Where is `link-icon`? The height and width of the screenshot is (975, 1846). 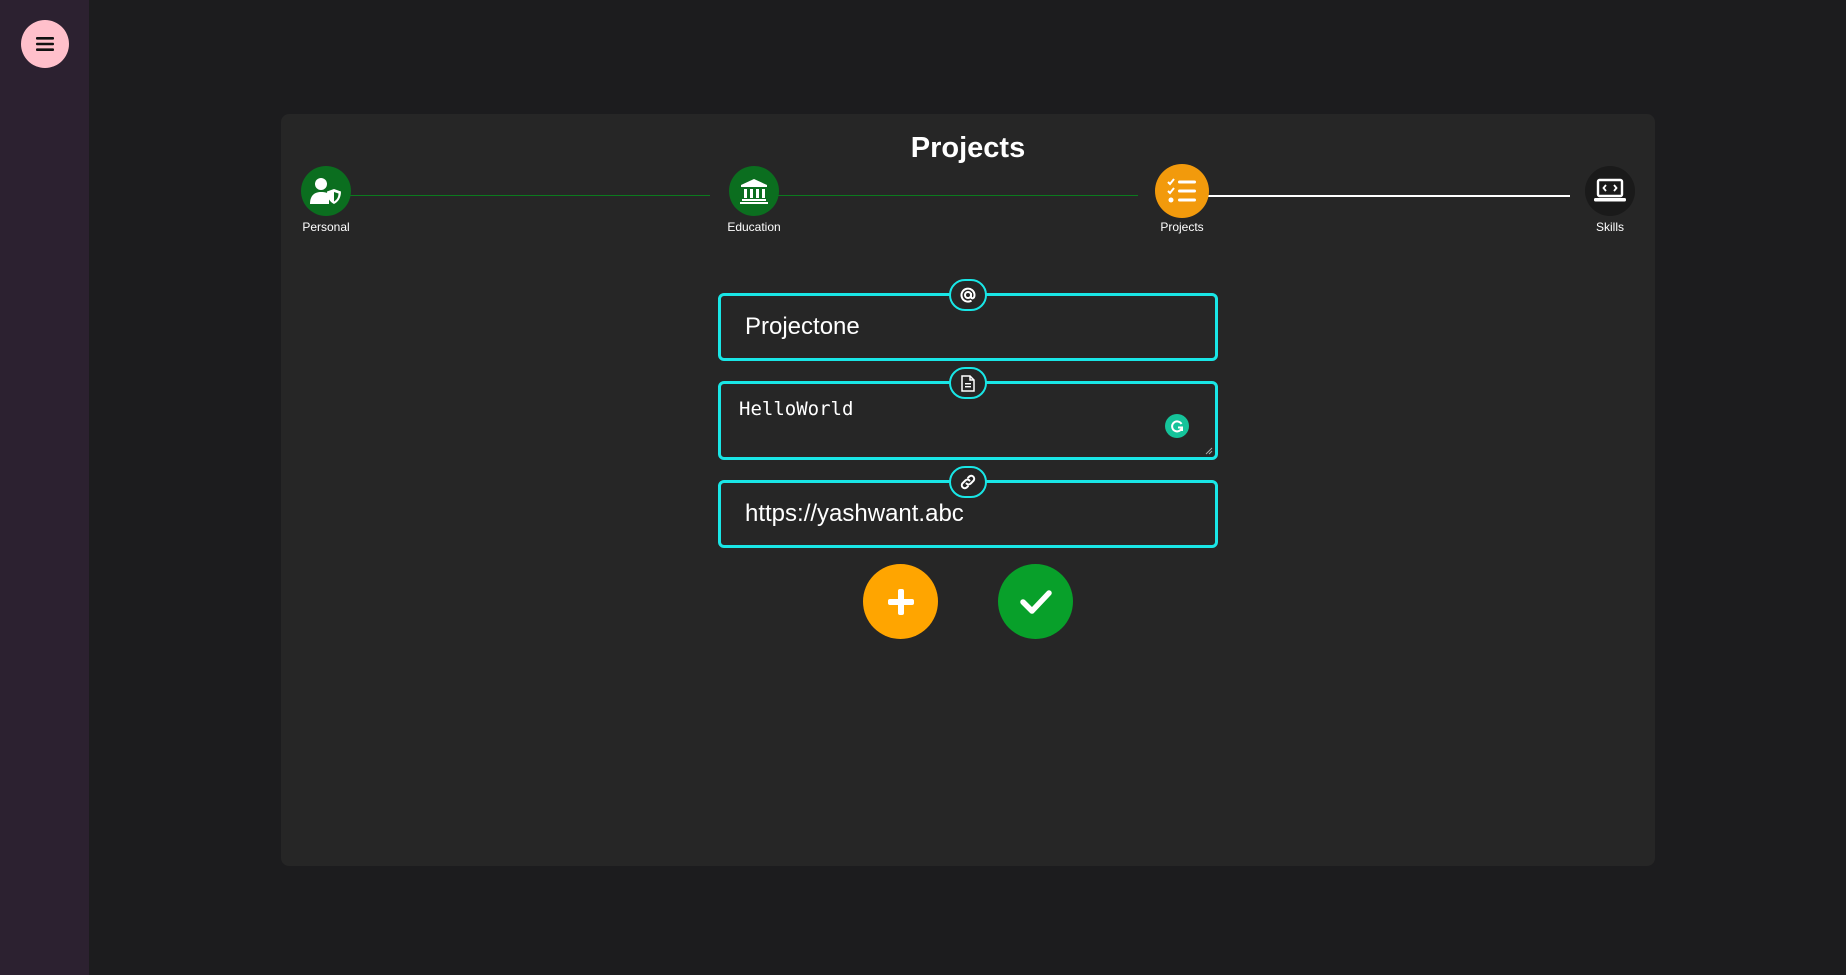 link-icon is located at coordinates (968, 482).